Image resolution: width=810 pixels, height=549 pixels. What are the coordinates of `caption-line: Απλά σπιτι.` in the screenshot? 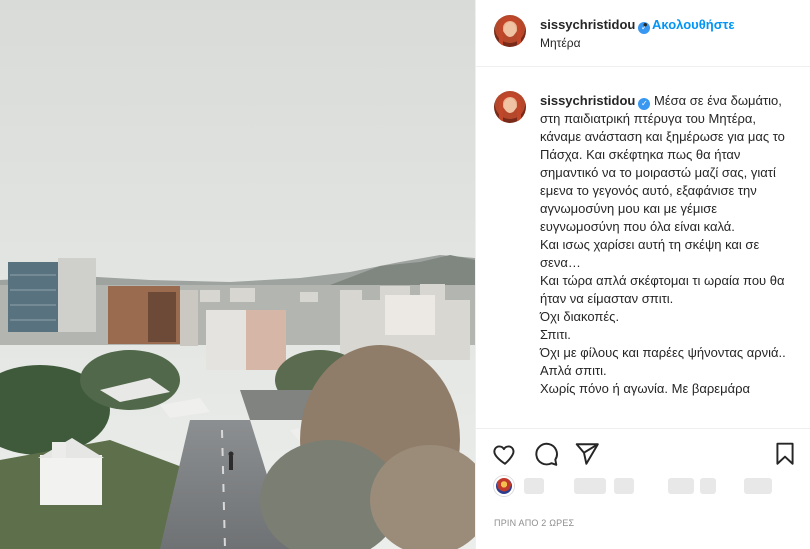 It's located at (573, 370).